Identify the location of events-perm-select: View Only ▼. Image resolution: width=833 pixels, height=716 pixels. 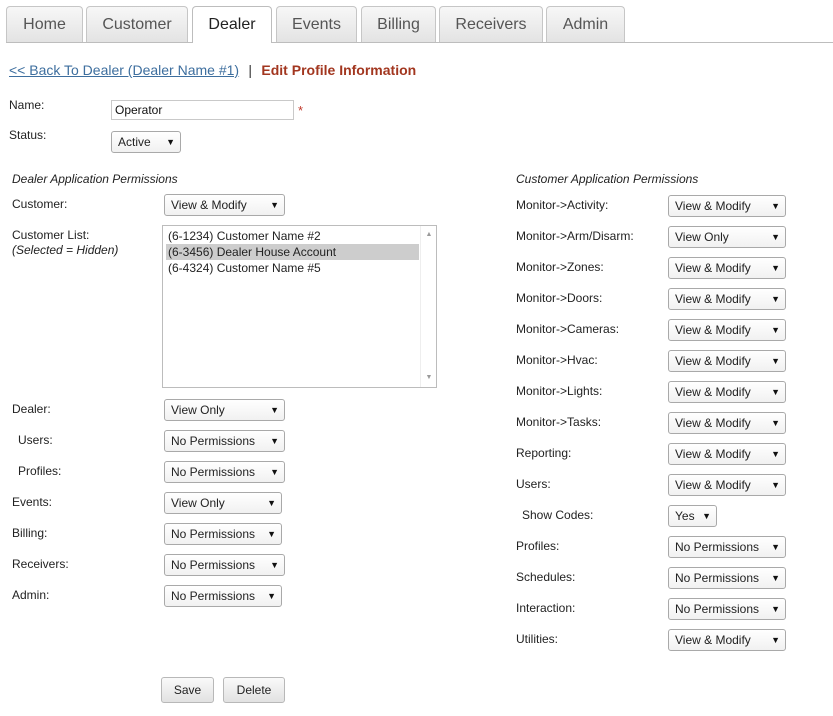
(223, 503).